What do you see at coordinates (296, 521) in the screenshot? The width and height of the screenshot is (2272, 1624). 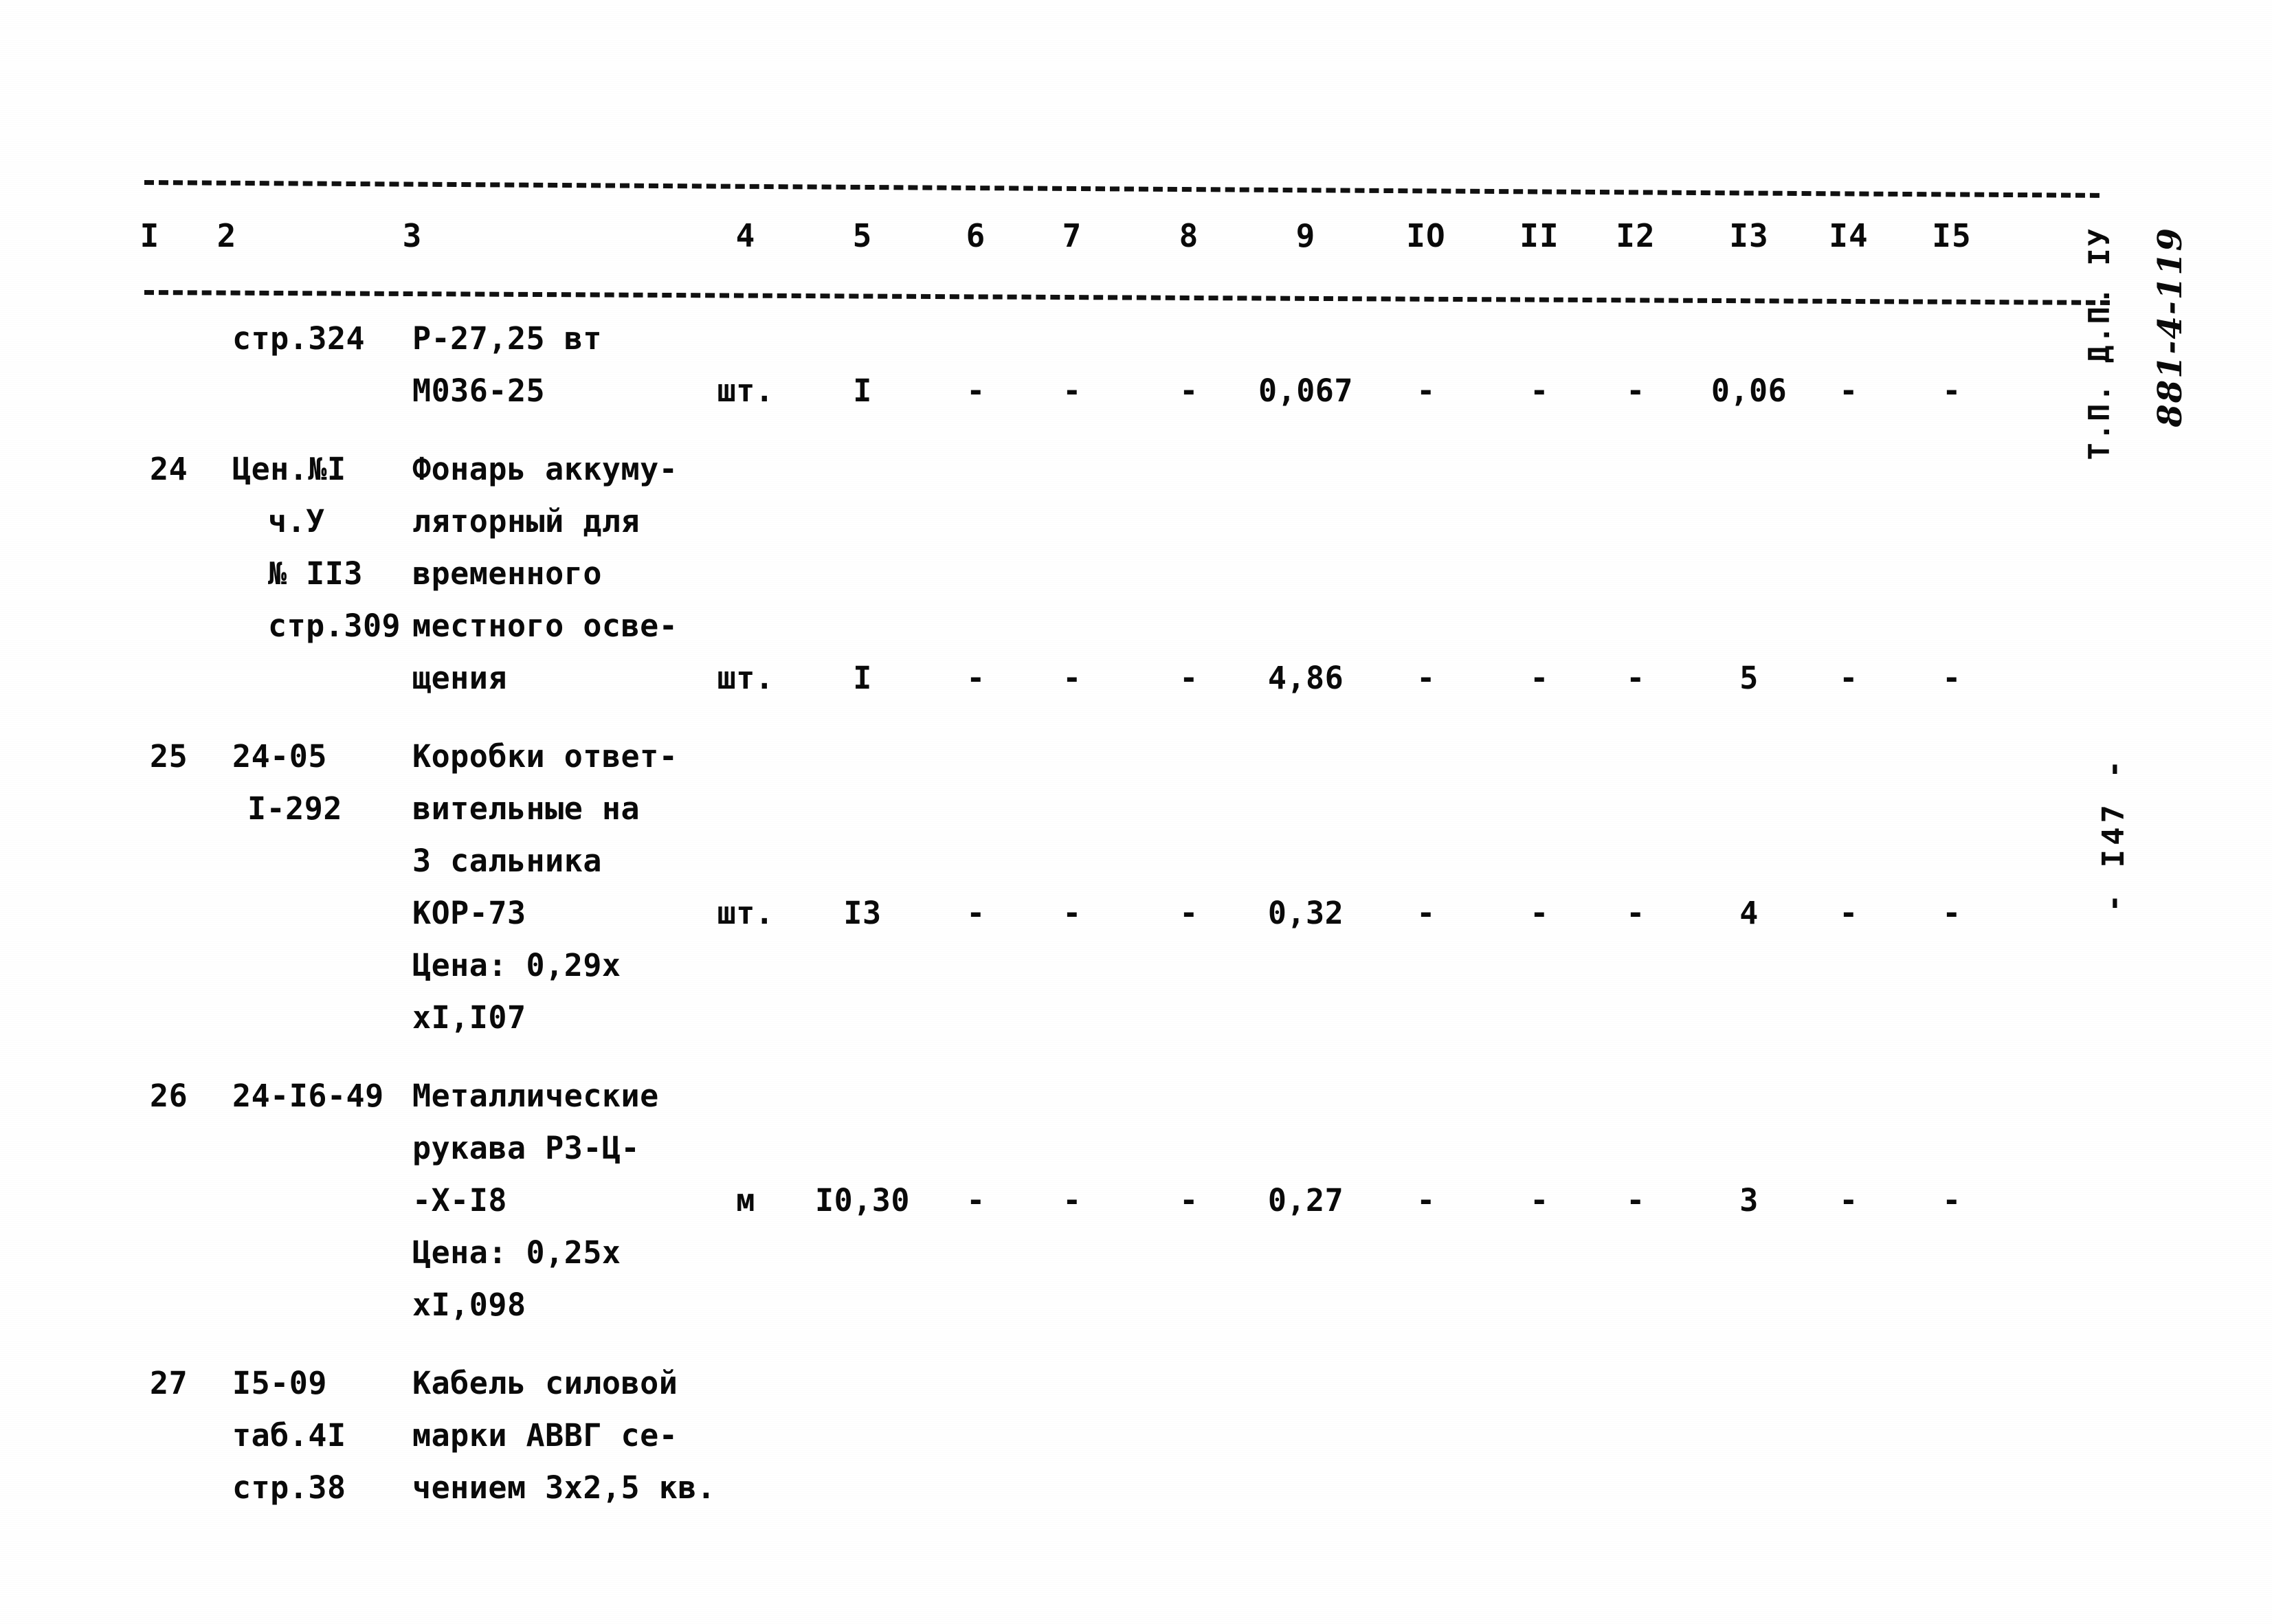 I see `row-code-line: ч.У` at bounding box center [296, 521].